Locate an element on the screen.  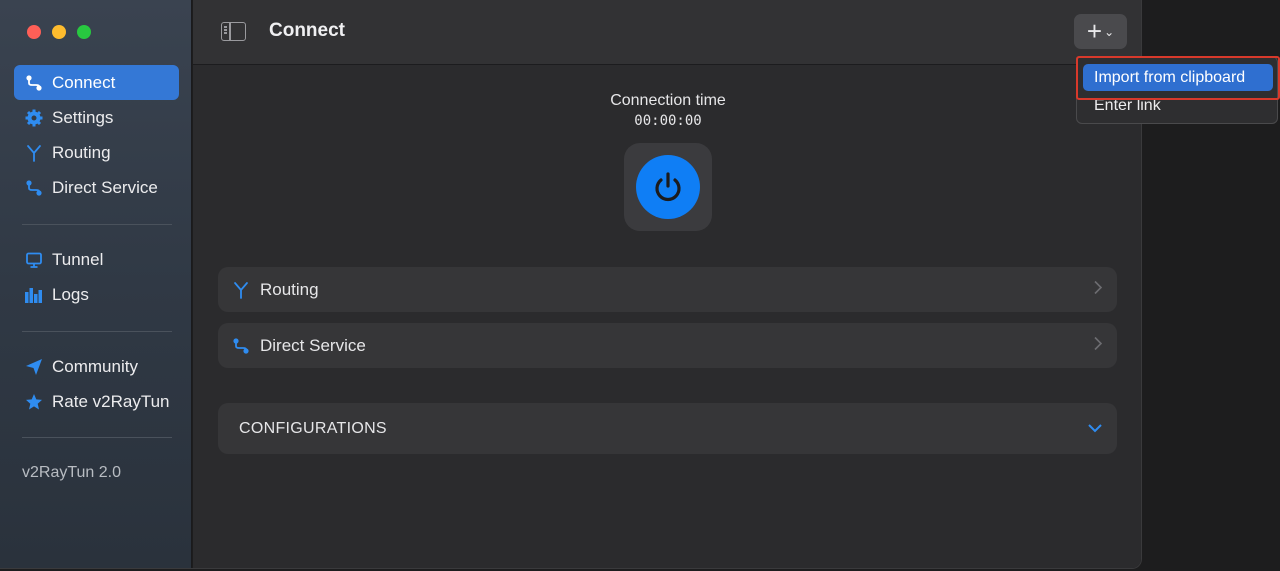
sidebar-item-routing: Routing is located at coordinates (96, 152).